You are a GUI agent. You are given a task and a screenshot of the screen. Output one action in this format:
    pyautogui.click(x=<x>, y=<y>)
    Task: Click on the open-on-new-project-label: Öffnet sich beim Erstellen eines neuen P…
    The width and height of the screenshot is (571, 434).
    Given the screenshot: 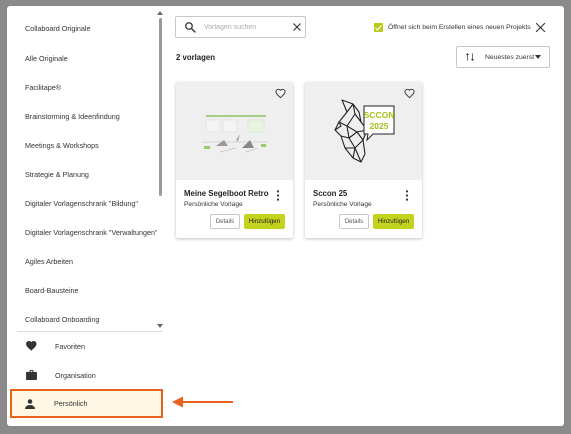 What is the action you would take?
    pyautogui.click(x=459, y=27)
    